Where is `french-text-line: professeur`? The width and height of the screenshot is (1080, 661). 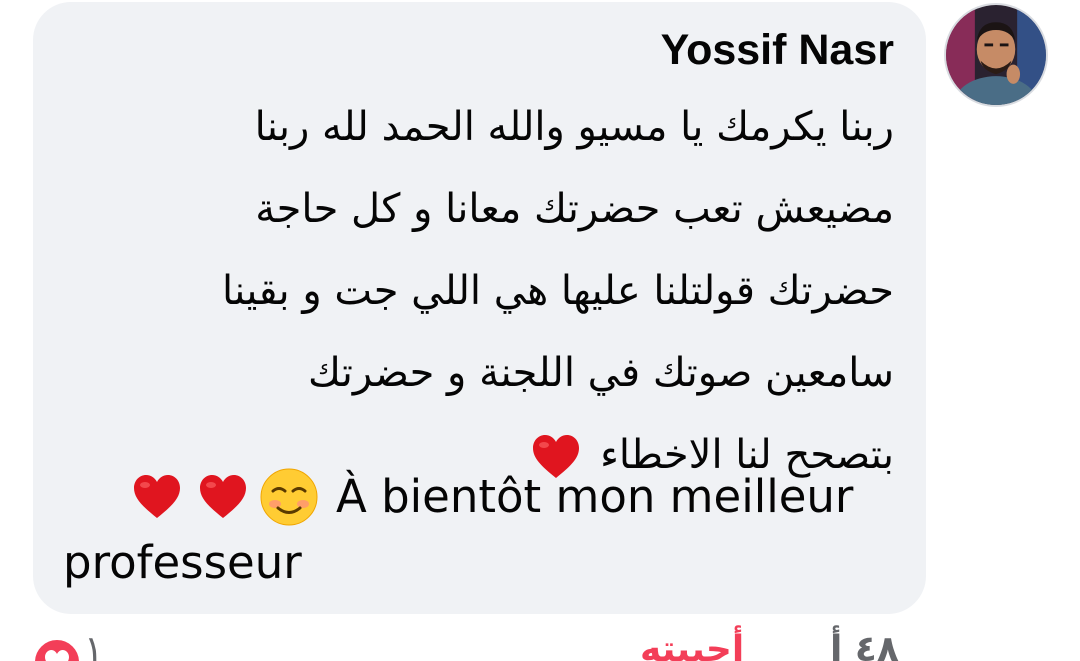
french-text-line: professeur is located at coordinates (182, 562).